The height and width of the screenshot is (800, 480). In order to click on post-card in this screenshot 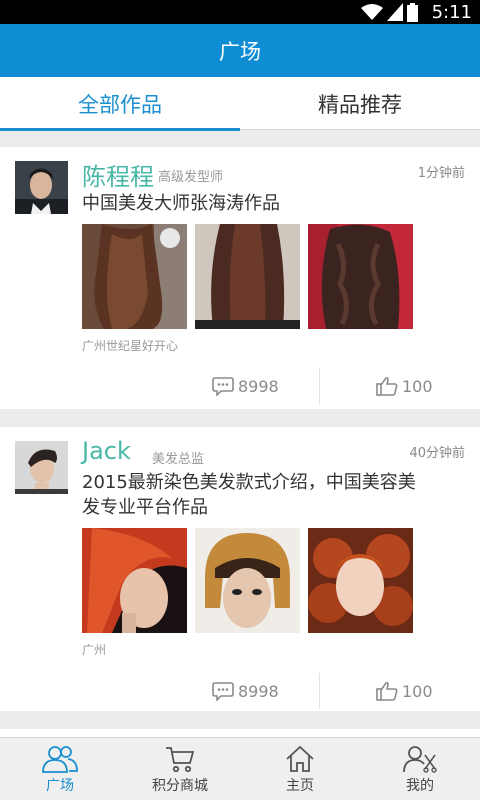, I will do `click(240, 733)`.